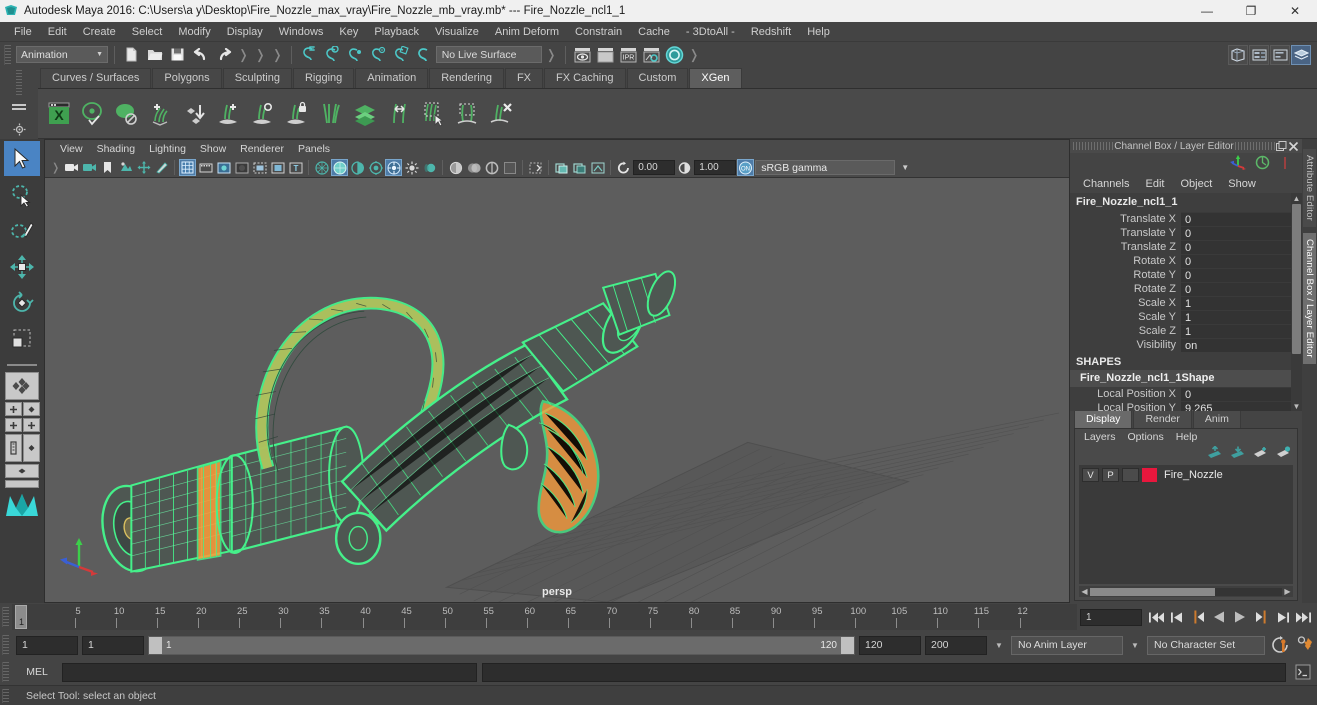 Image resolution: width=1317 pixels, height=705 pixels. Describe the element at coordinates (1130, 475) in the screenshot. I see `layer-state-toggle` at that location.